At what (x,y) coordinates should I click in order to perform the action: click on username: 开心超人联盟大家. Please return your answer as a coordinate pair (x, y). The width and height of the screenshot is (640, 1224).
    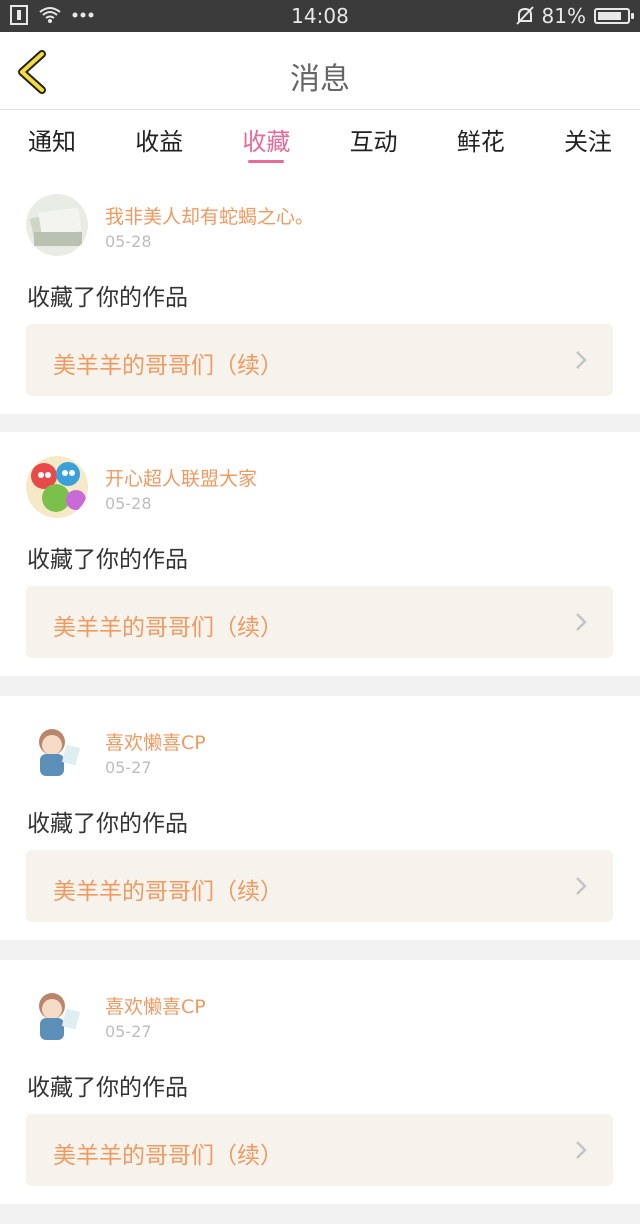
    Looking at the image, I should click on (181, 477).